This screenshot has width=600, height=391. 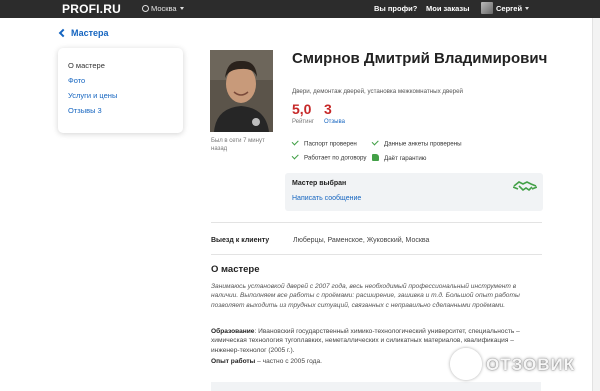 I want to click on badge-contract: Работает по договору, so click(x=329, y=157).